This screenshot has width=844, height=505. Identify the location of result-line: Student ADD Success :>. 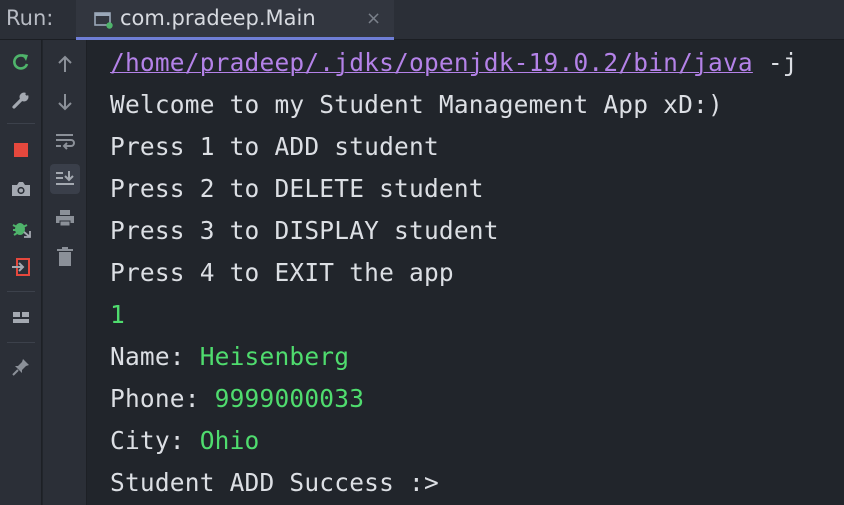
(274, 482).